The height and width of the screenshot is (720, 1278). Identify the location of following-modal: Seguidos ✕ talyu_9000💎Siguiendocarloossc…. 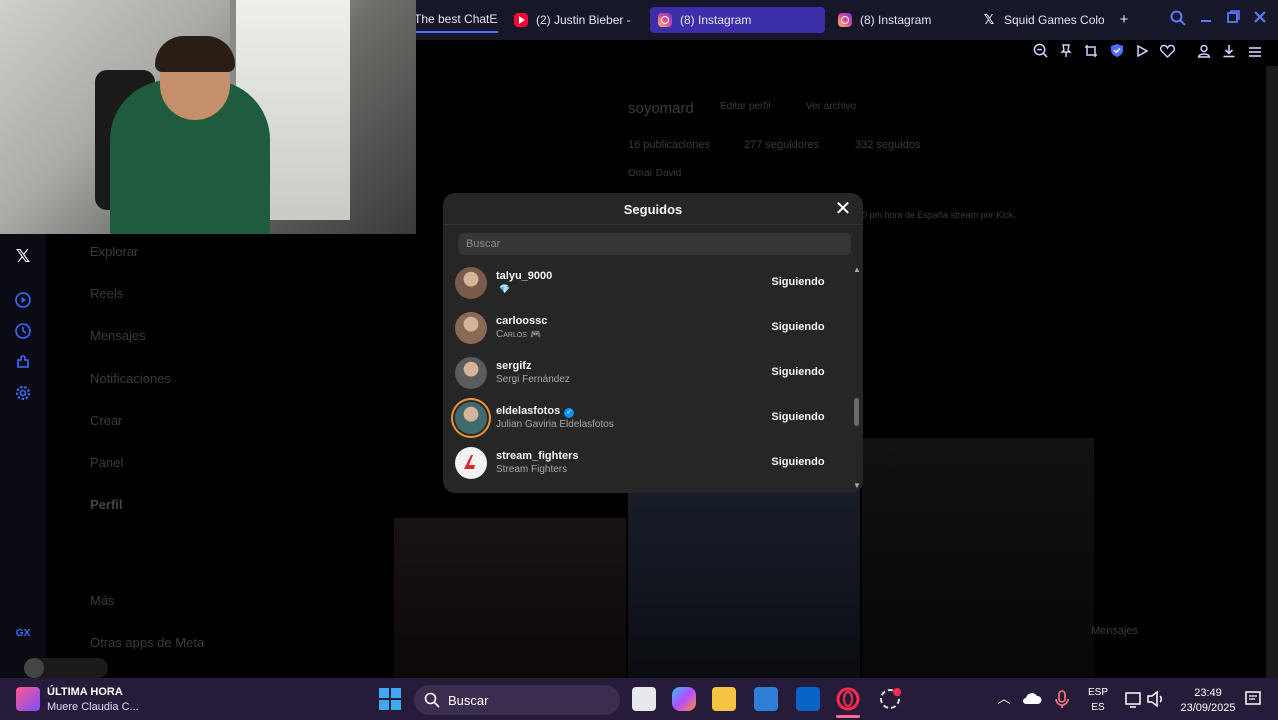
(653, 343).